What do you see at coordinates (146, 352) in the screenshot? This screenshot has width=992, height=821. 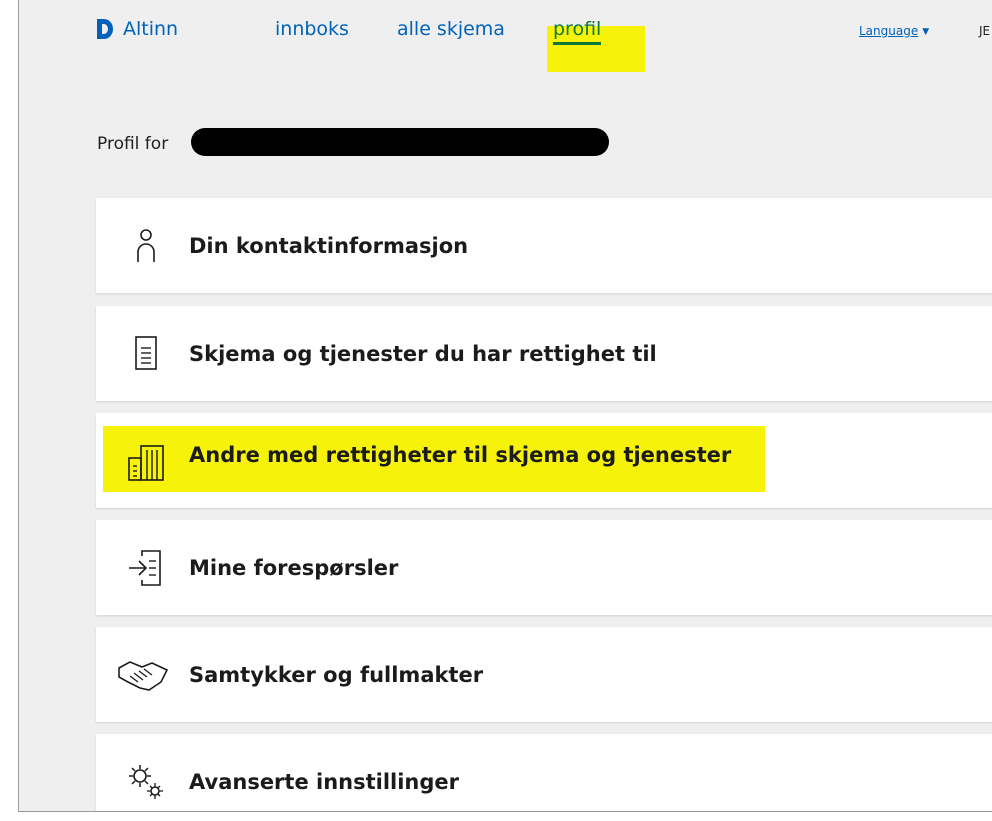 I see `document-icon` at bounding box center [146, 352].